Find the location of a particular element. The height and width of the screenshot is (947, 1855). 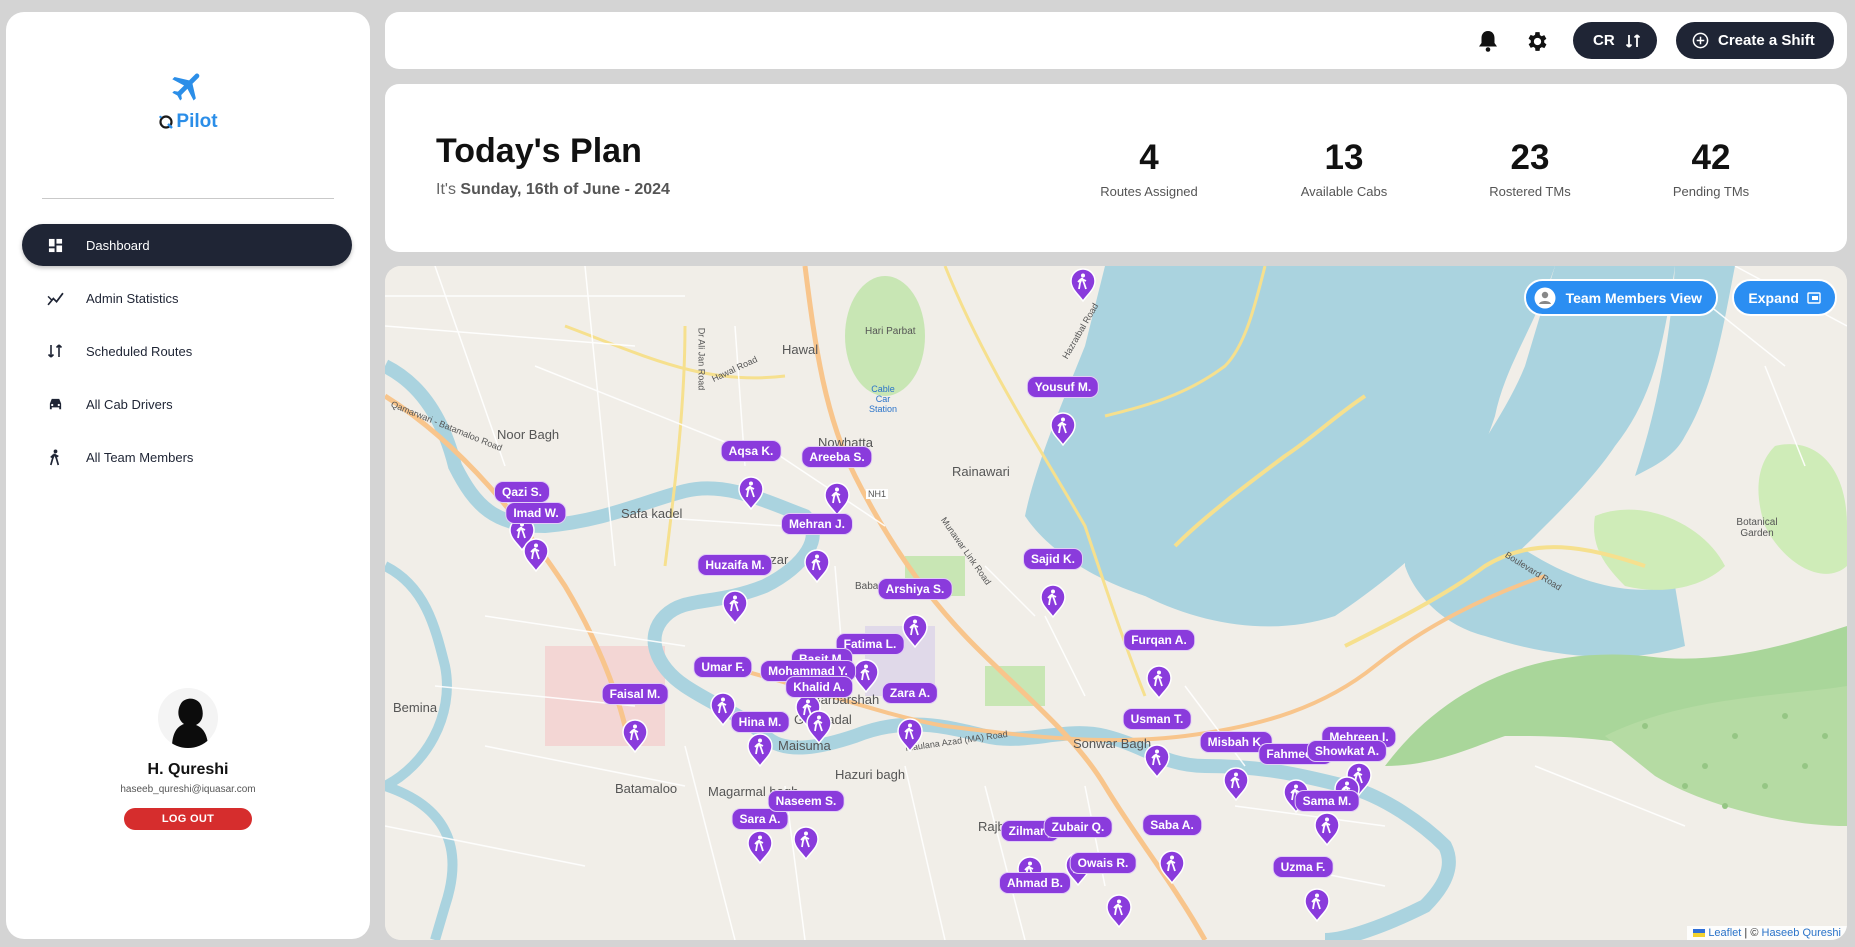

place-label: Sonwar Bagh is located at coordinates (1112, 743).